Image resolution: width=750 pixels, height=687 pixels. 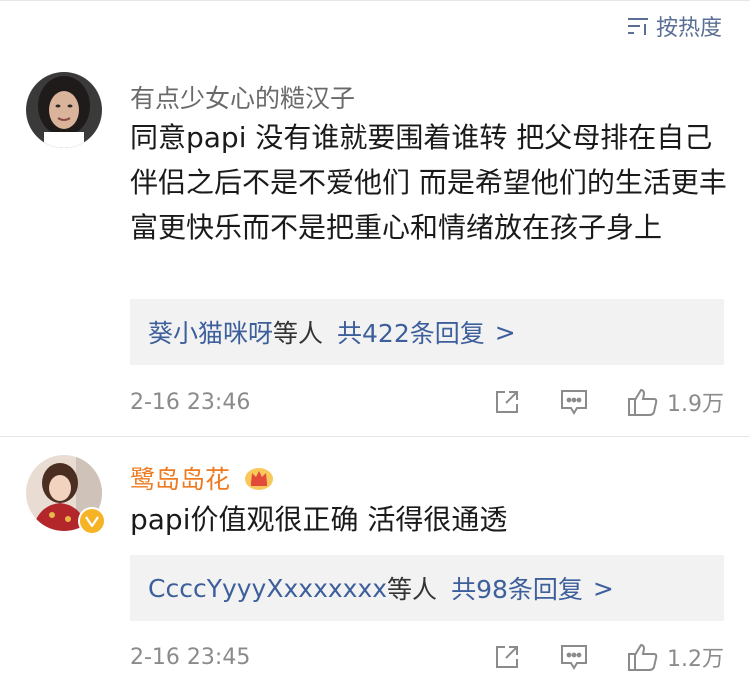 What do you see at coordinates (375, 436) in the screenshot?
I see `comment-divider` at bounding box center [375, 436].